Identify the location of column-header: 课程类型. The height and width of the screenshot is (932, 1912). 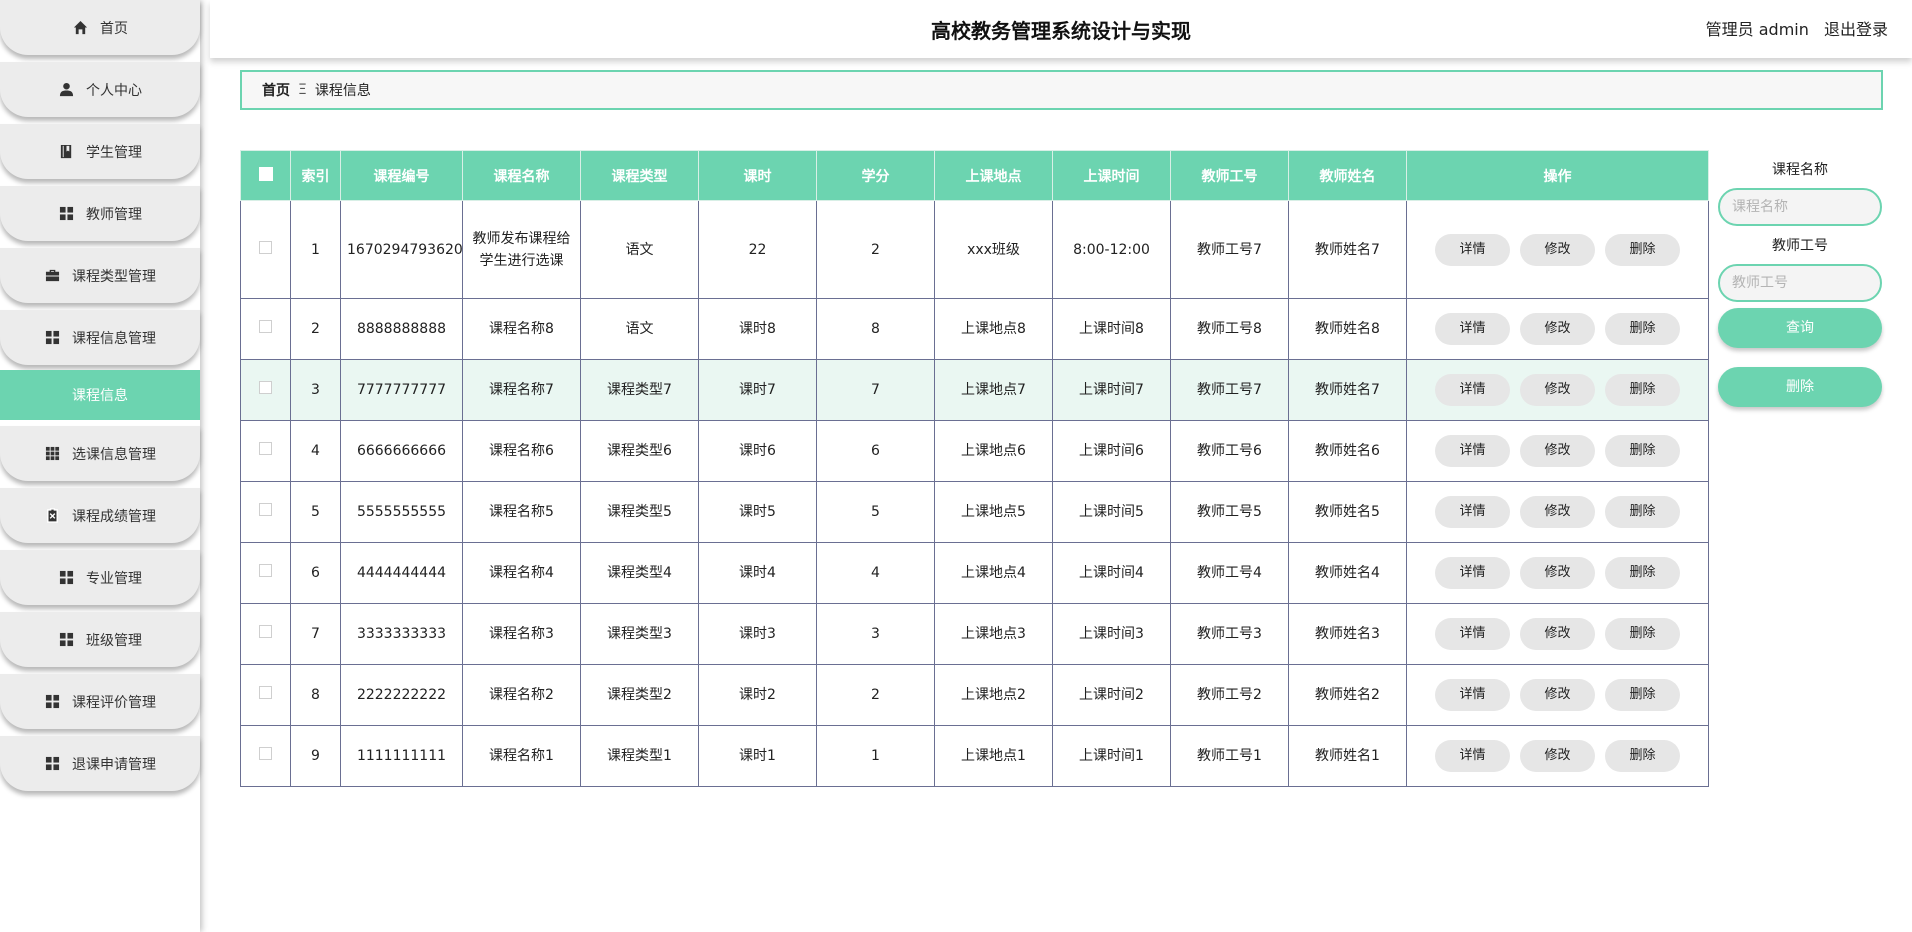
(639, 175).